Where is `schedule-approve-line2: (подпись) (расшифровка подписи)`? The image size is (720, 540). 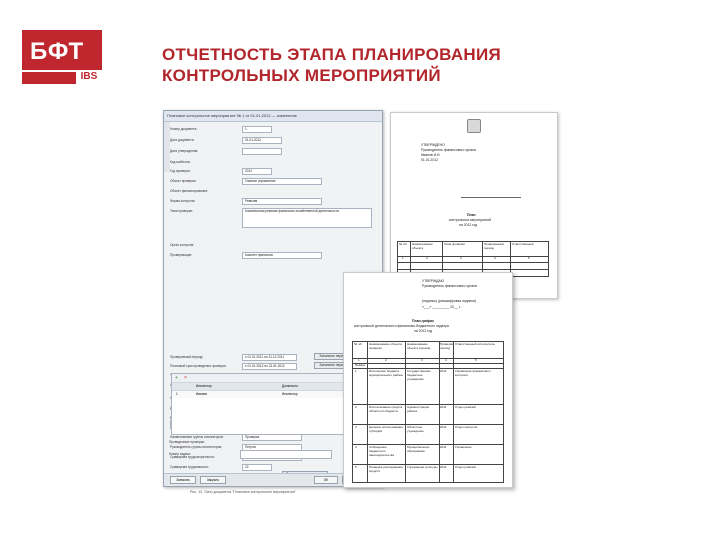
schedule-approve-line2: (подпись) (расшифровка подписи) is located at coordinates (449, 301).